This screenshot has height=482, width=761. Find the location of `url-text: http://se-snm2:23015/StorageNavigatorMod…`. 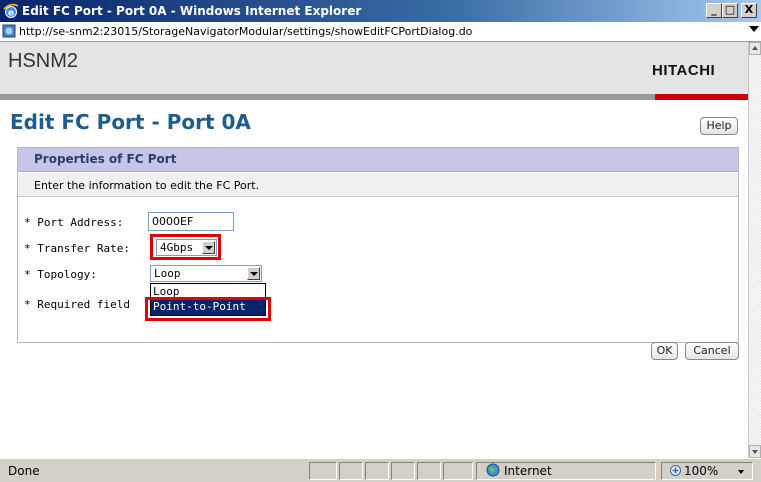

url-text: http://se-snm2:23015/StorageNavigatorMod… is located at coordinates (245, 31).